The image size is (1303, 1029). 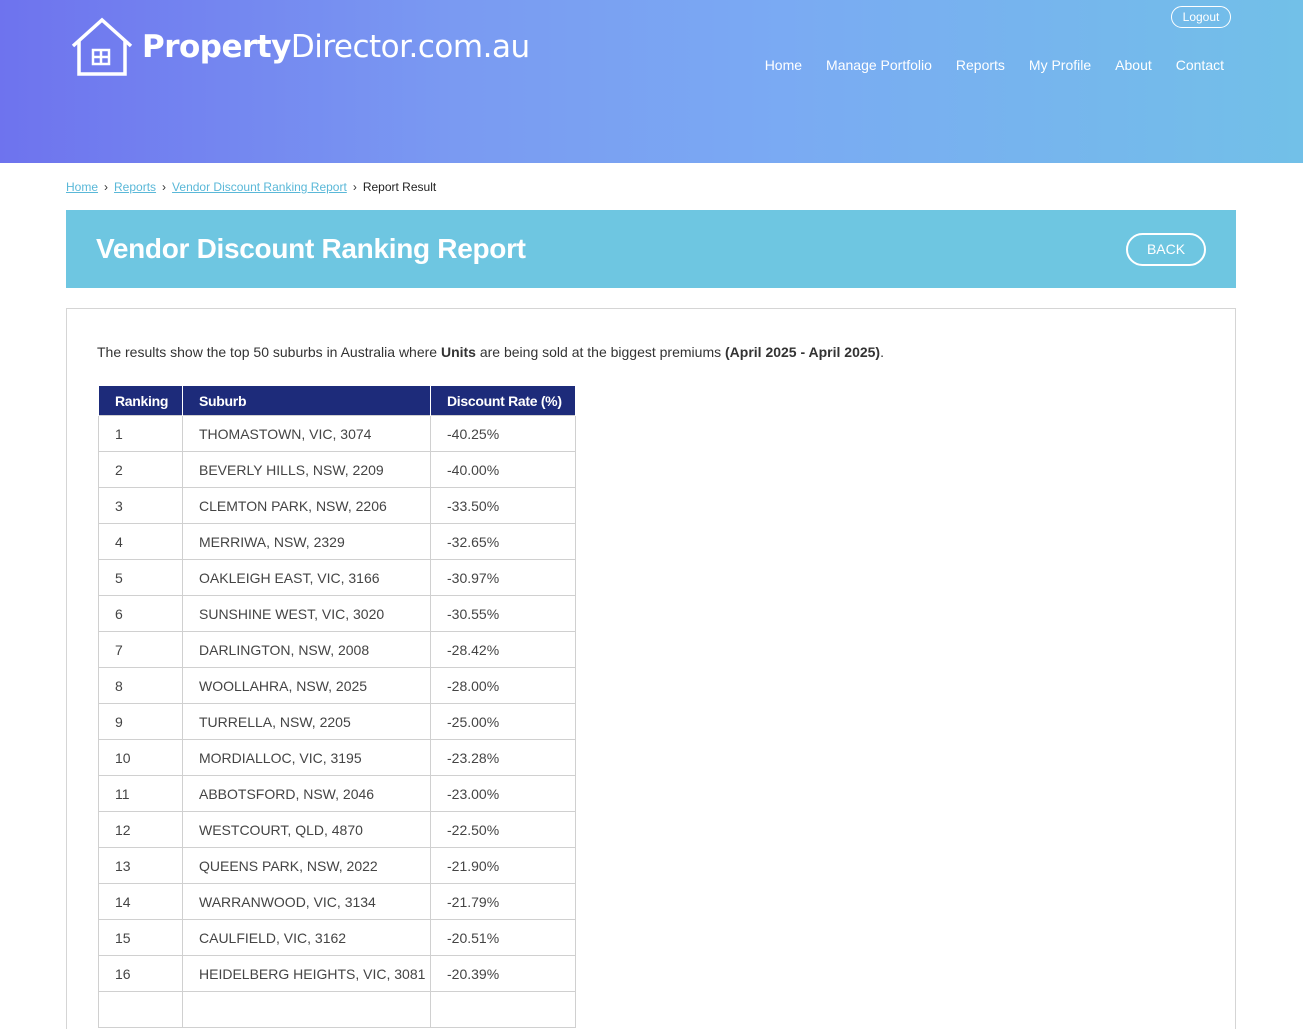 I want to click on table-row: 1 THOMASTOWN, VIC, 3074 -40.25%, so click(x=337, y=433).